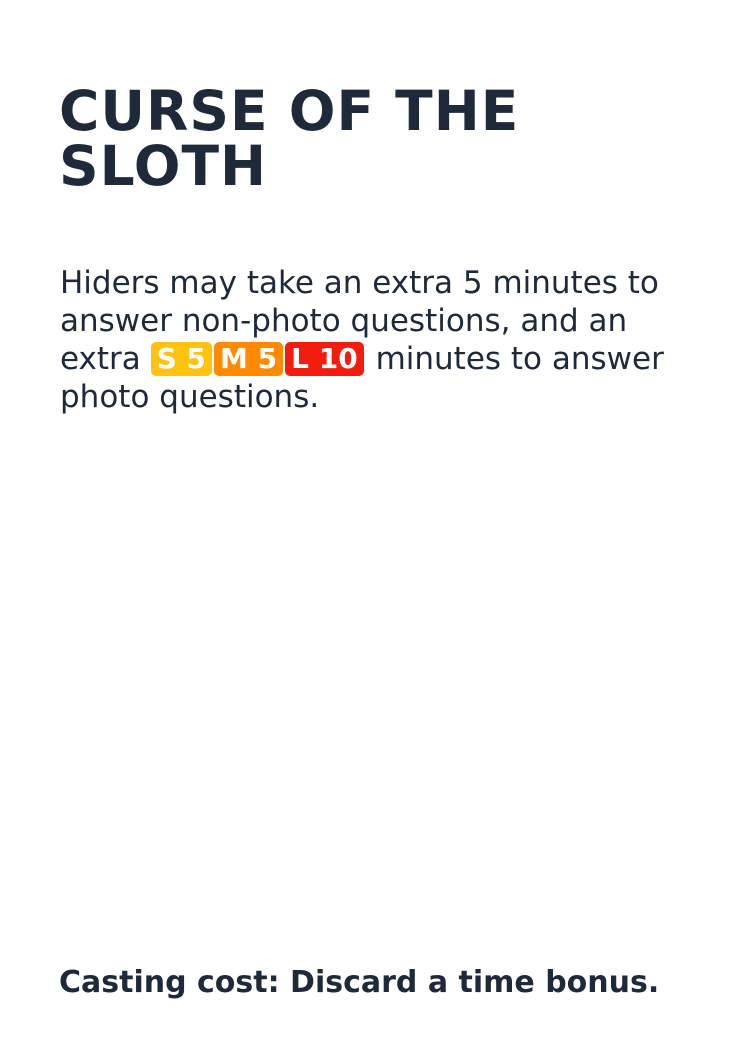 The width and height of the screenshot is (750, 1050). What do you see at coordinates (181, 359) in the screenshot?
I see `badge-small: S 5` at bounding box center [181, 359].